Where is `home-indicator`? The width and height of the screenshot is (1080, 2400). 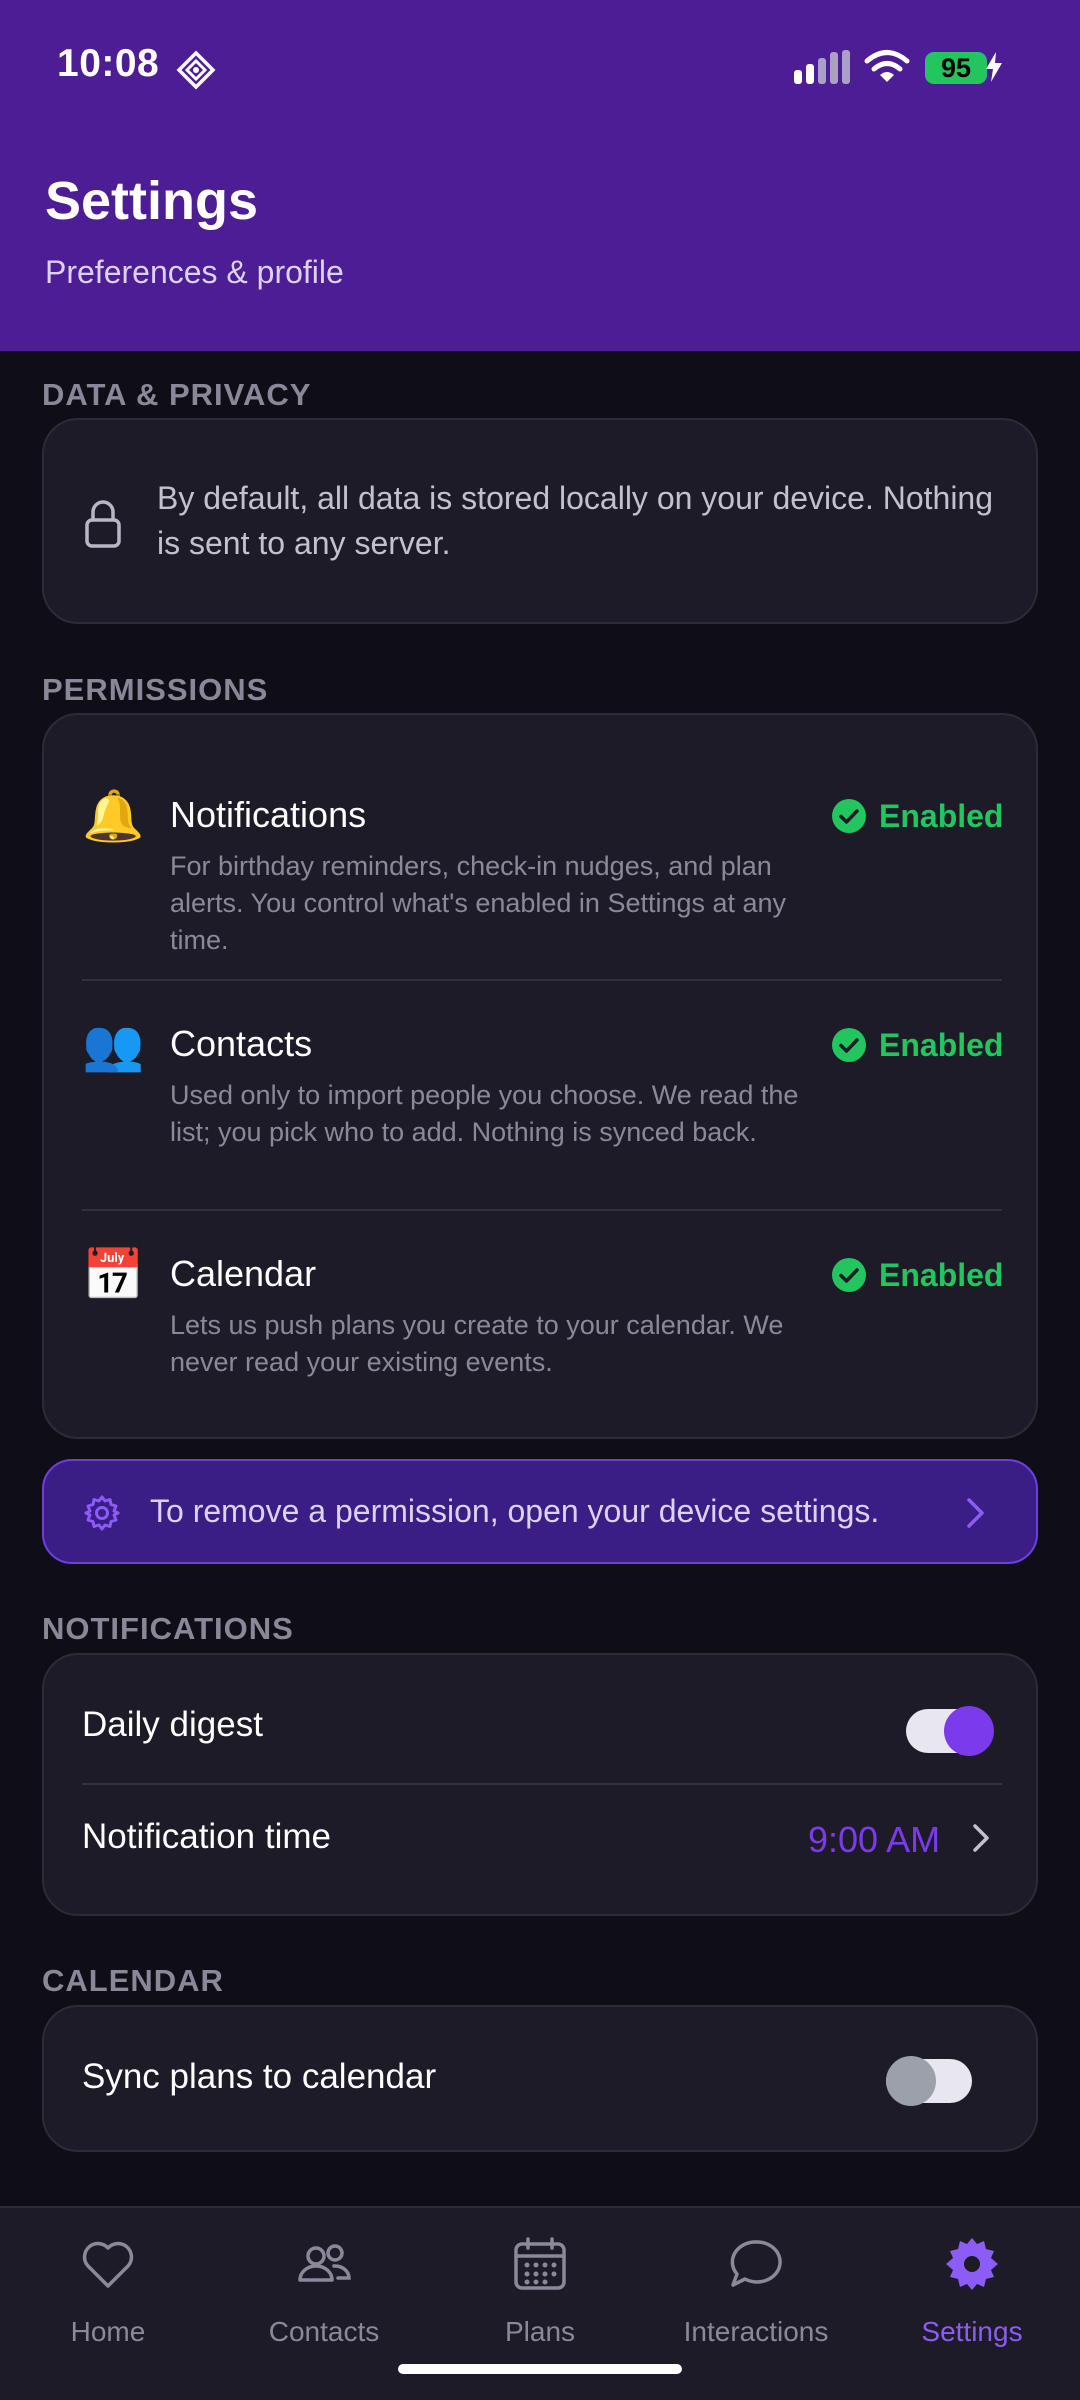 home-indicator is located at coordinates (540, 2369).